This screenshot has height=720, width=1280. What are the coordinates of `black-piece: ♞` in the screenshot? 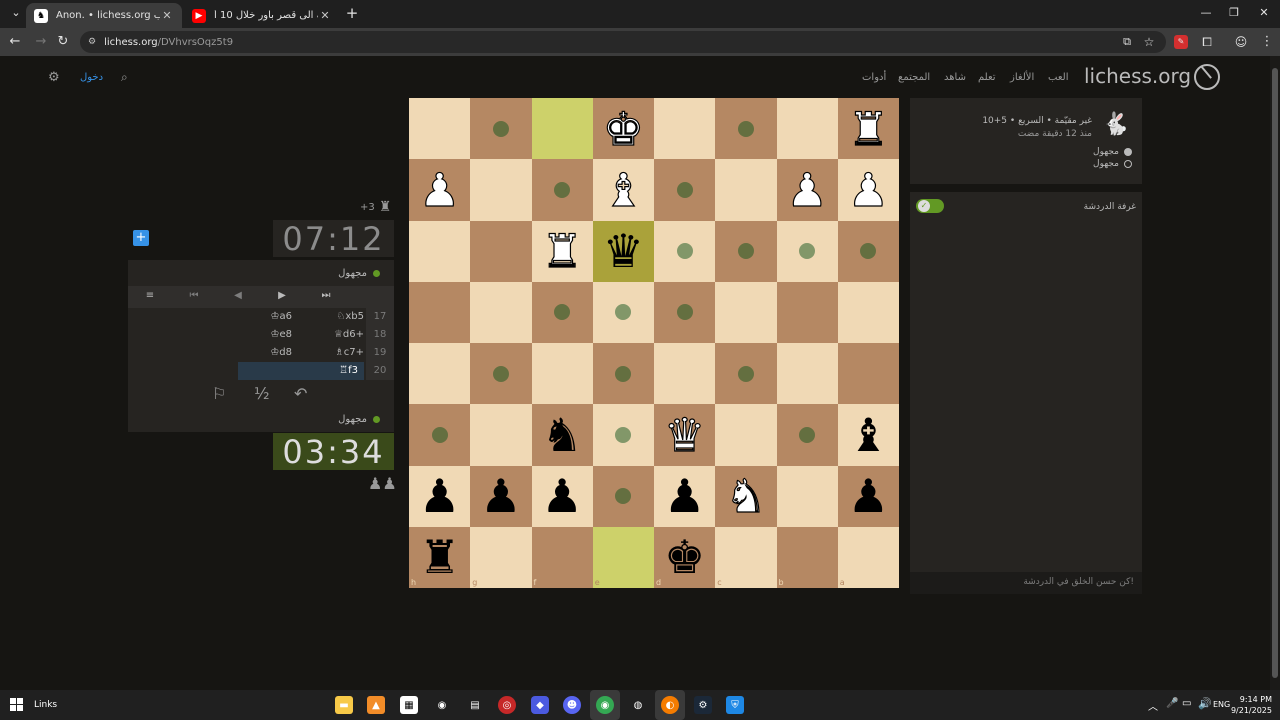 It's located at (562, 434).